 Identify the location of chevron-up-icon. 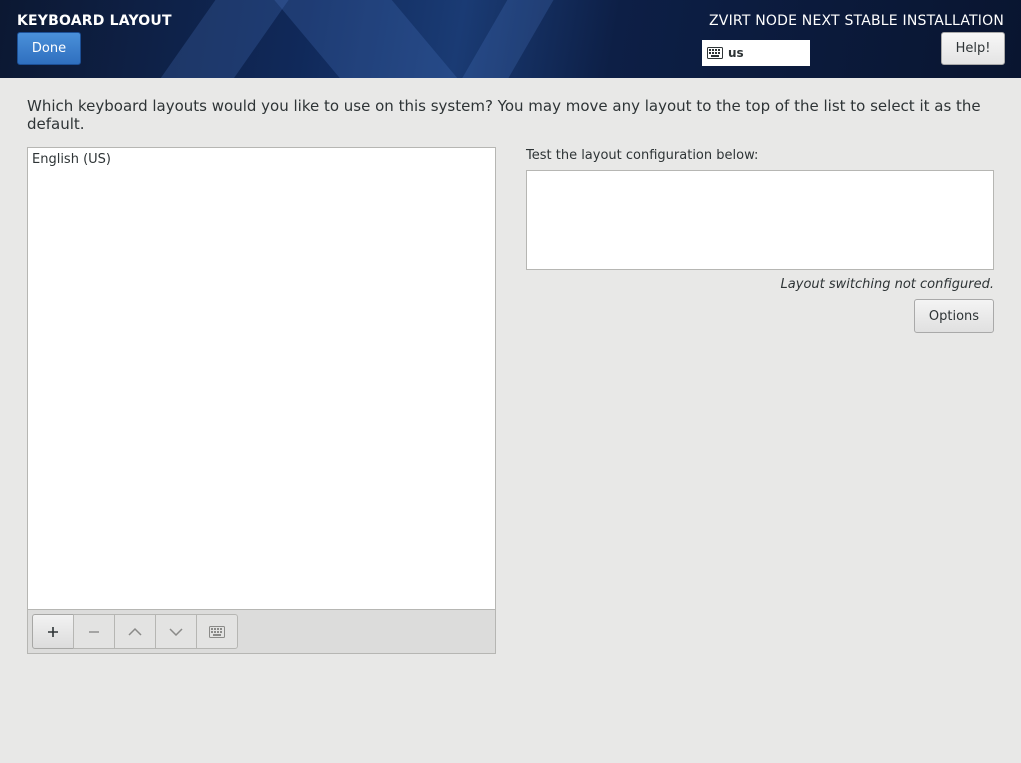
(135, 631).